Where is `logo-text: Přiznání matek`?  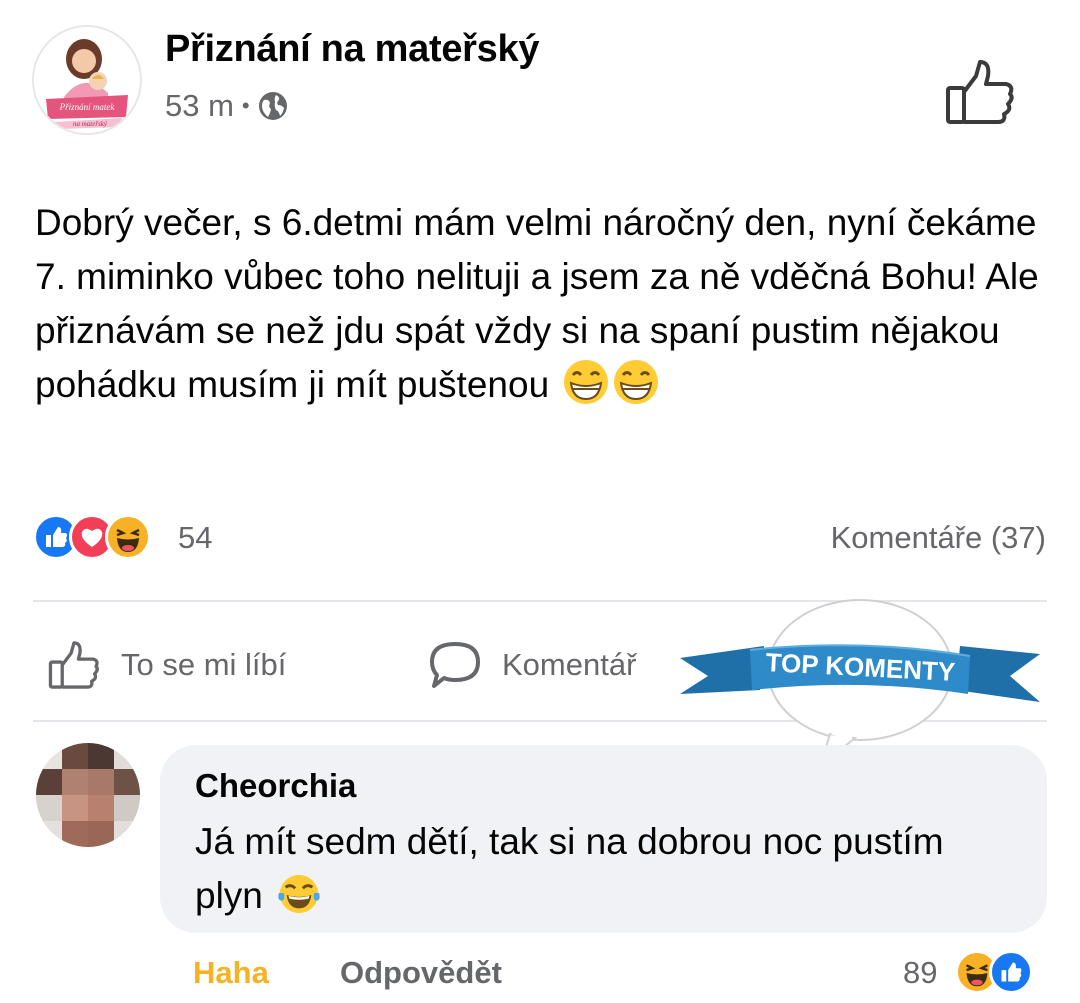
logo-text: Přiznání matek is located at coordinates (87, 107).